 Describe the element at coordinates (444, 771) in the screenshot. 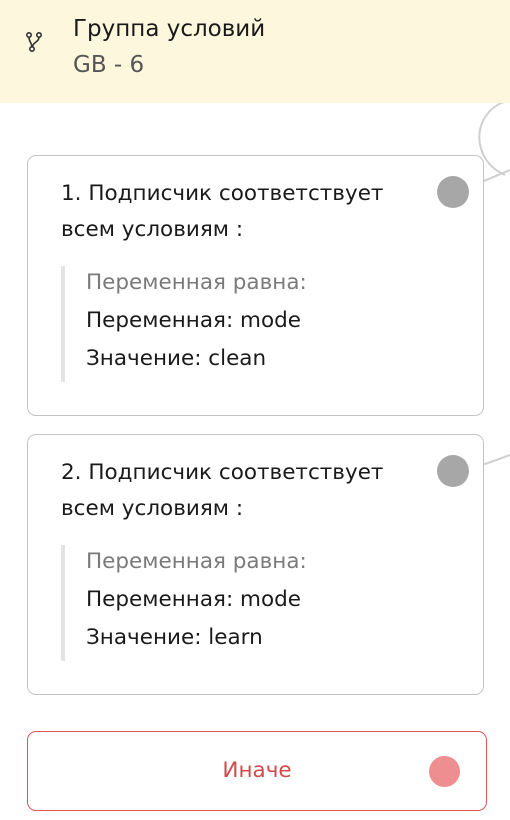

I see `else-connector-handle` at that location.